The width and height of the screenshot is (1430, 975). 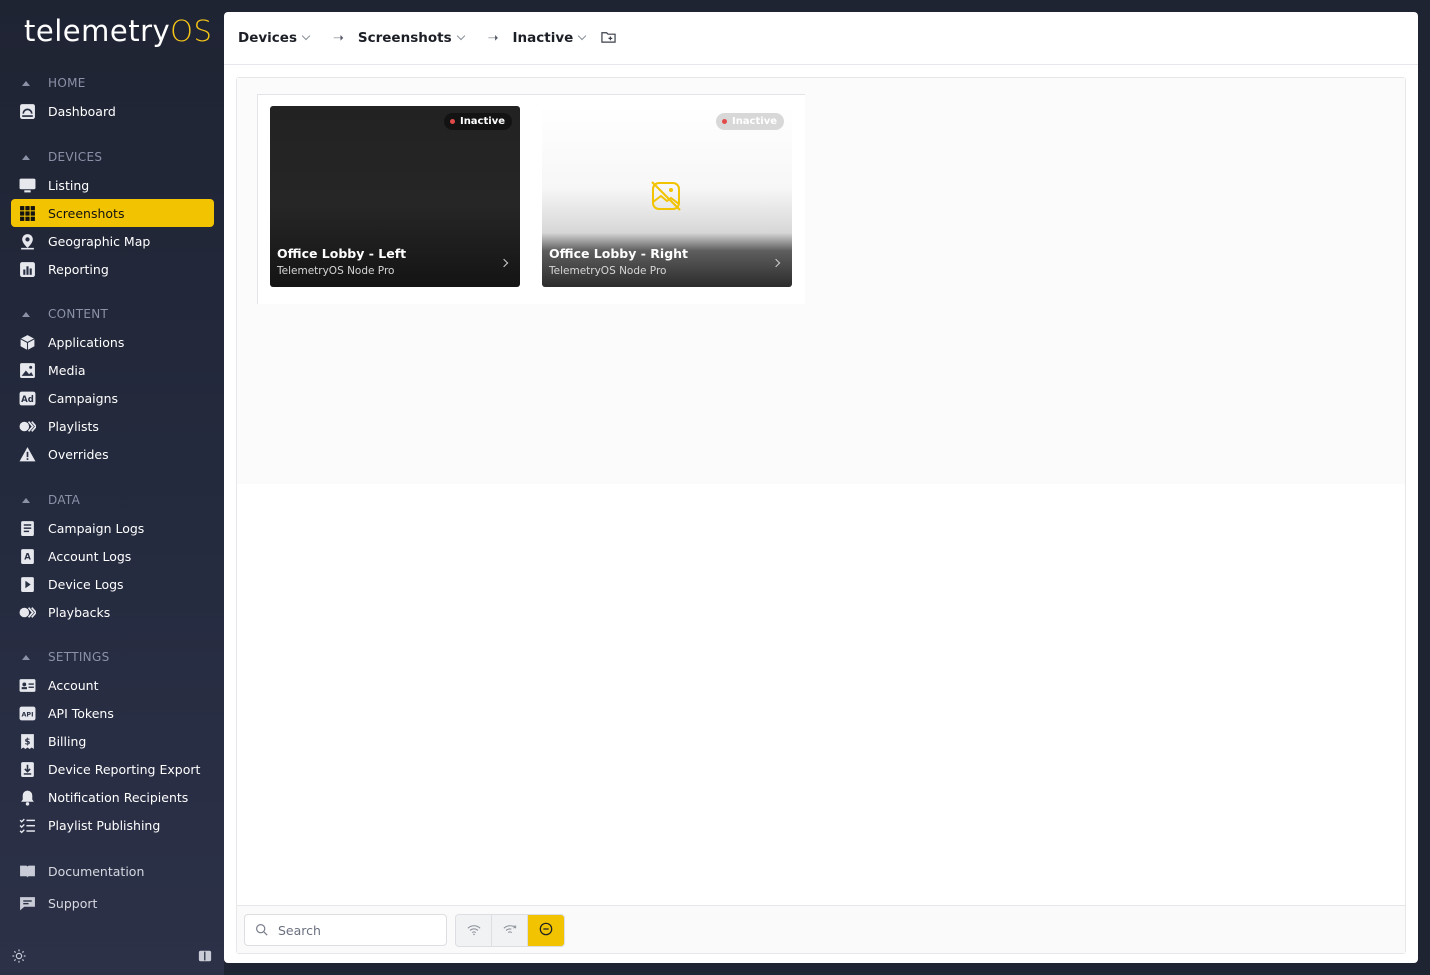 I want to click on api-icon: API, so click(x=27, y=713).